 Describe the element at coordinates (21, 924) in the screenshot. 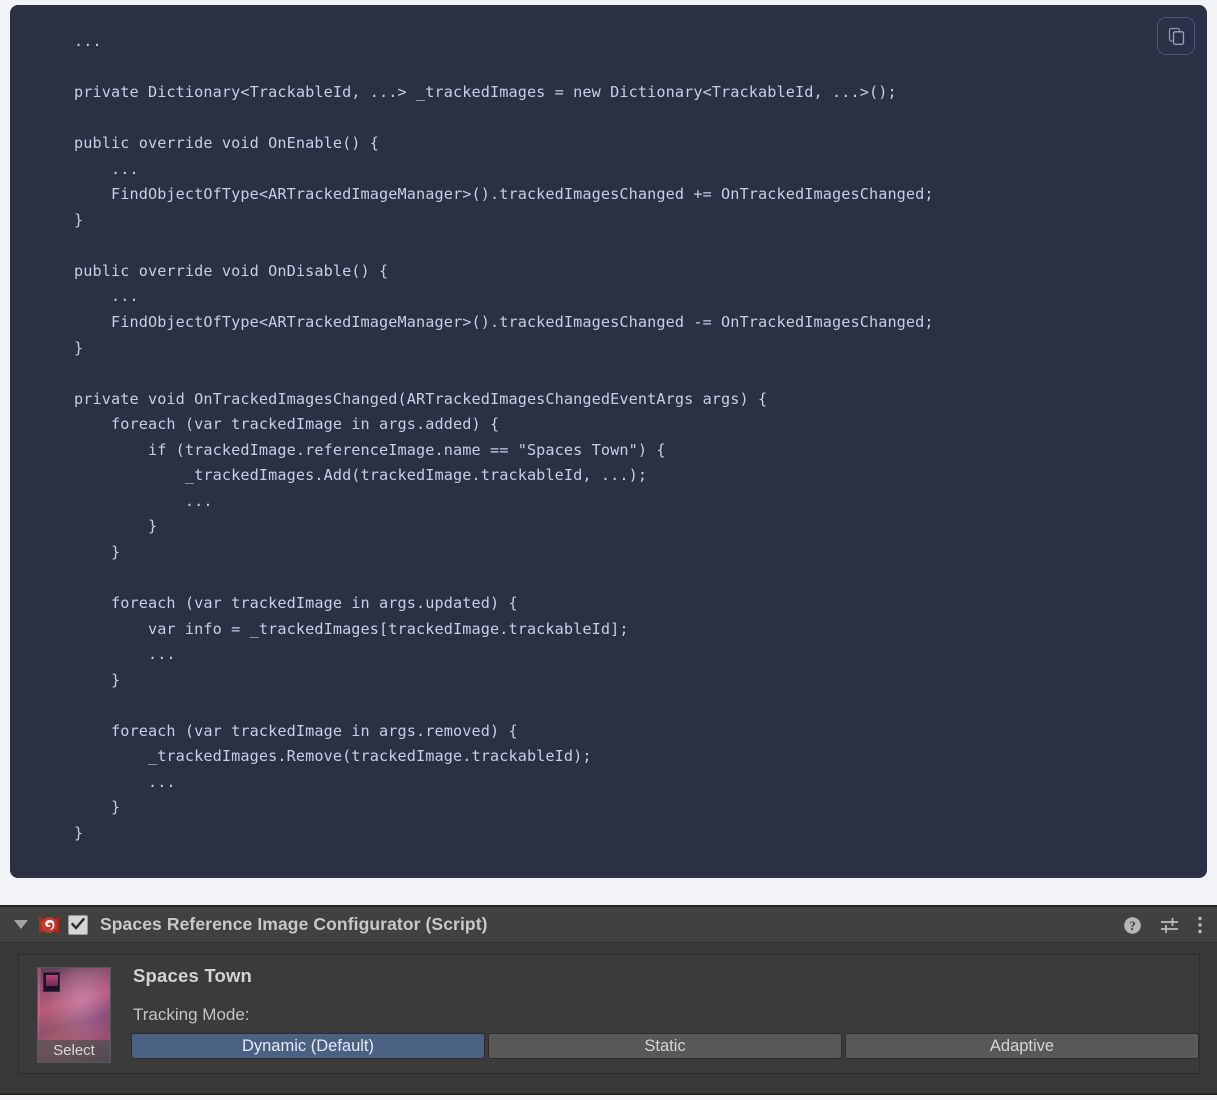

I see `foldout-triangle-icon` at that location.